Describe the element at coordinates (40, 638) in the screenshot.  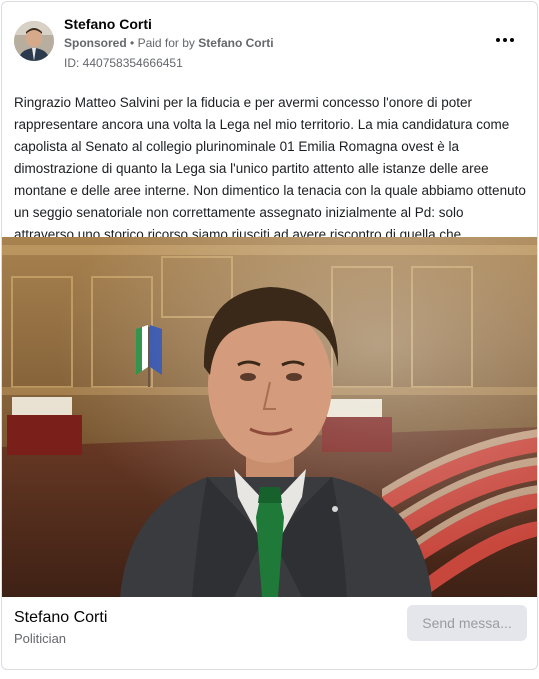
I see `footer-page-category: Politician` at that location.